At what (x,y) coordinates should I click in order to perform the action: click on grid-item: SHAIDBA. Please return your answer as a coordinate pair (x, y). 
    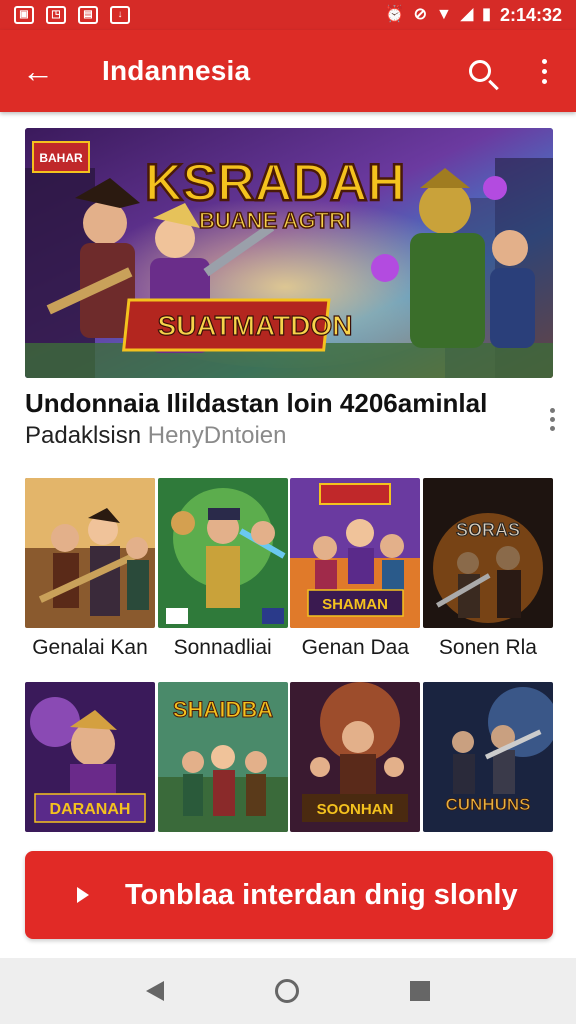
    Looking at the image, I should click on (222, 757).